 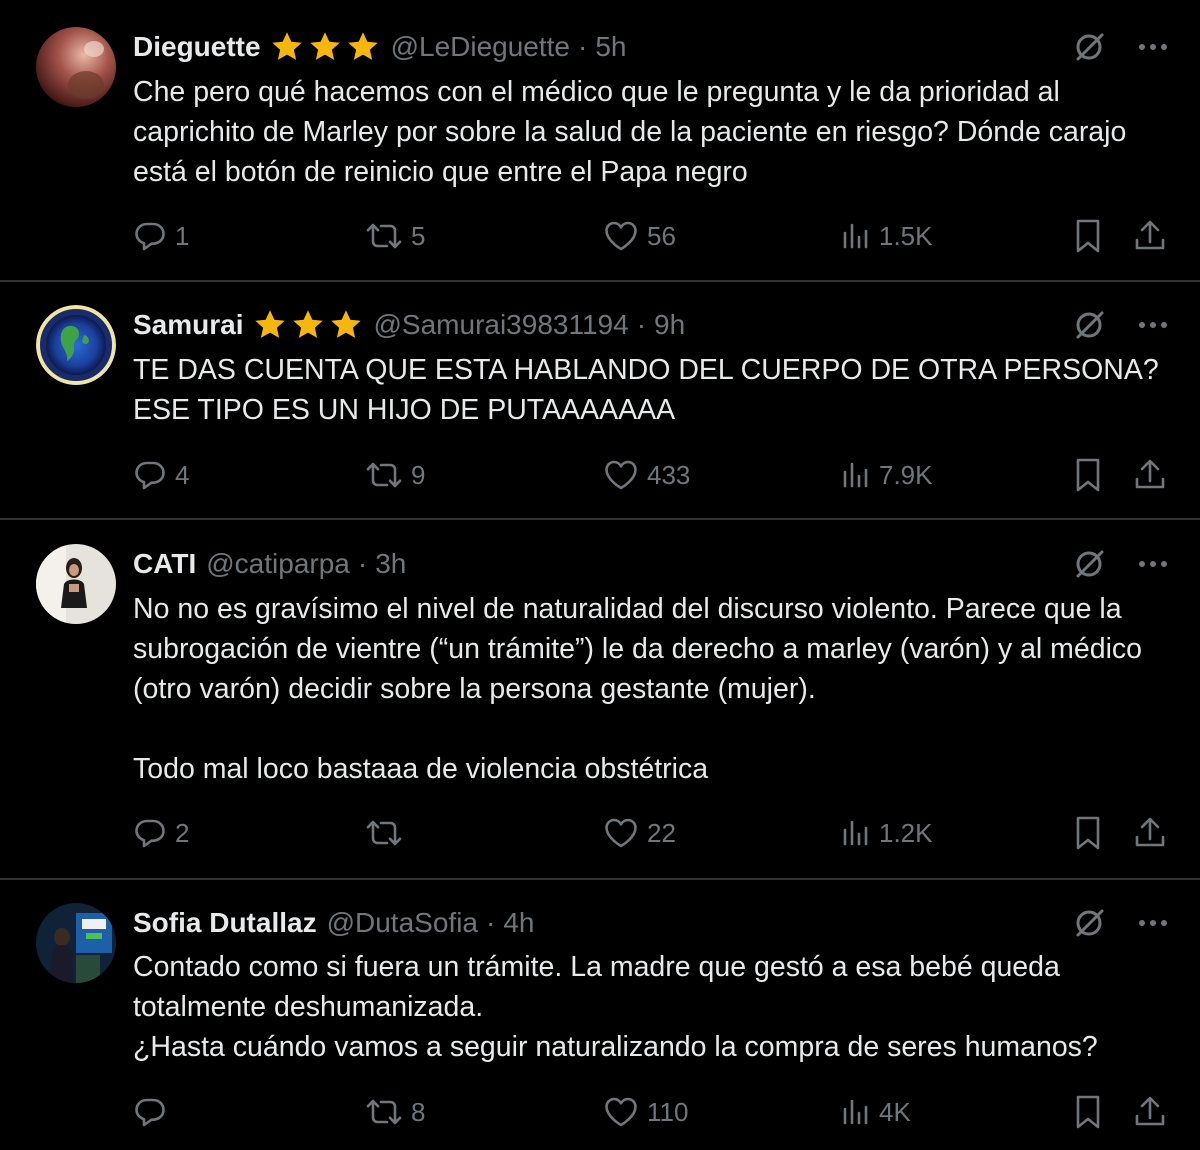 What do you see at coordinates (182, 235) in the screenshot?
I see `reply-count: 1` at bounding box center [182, 235].